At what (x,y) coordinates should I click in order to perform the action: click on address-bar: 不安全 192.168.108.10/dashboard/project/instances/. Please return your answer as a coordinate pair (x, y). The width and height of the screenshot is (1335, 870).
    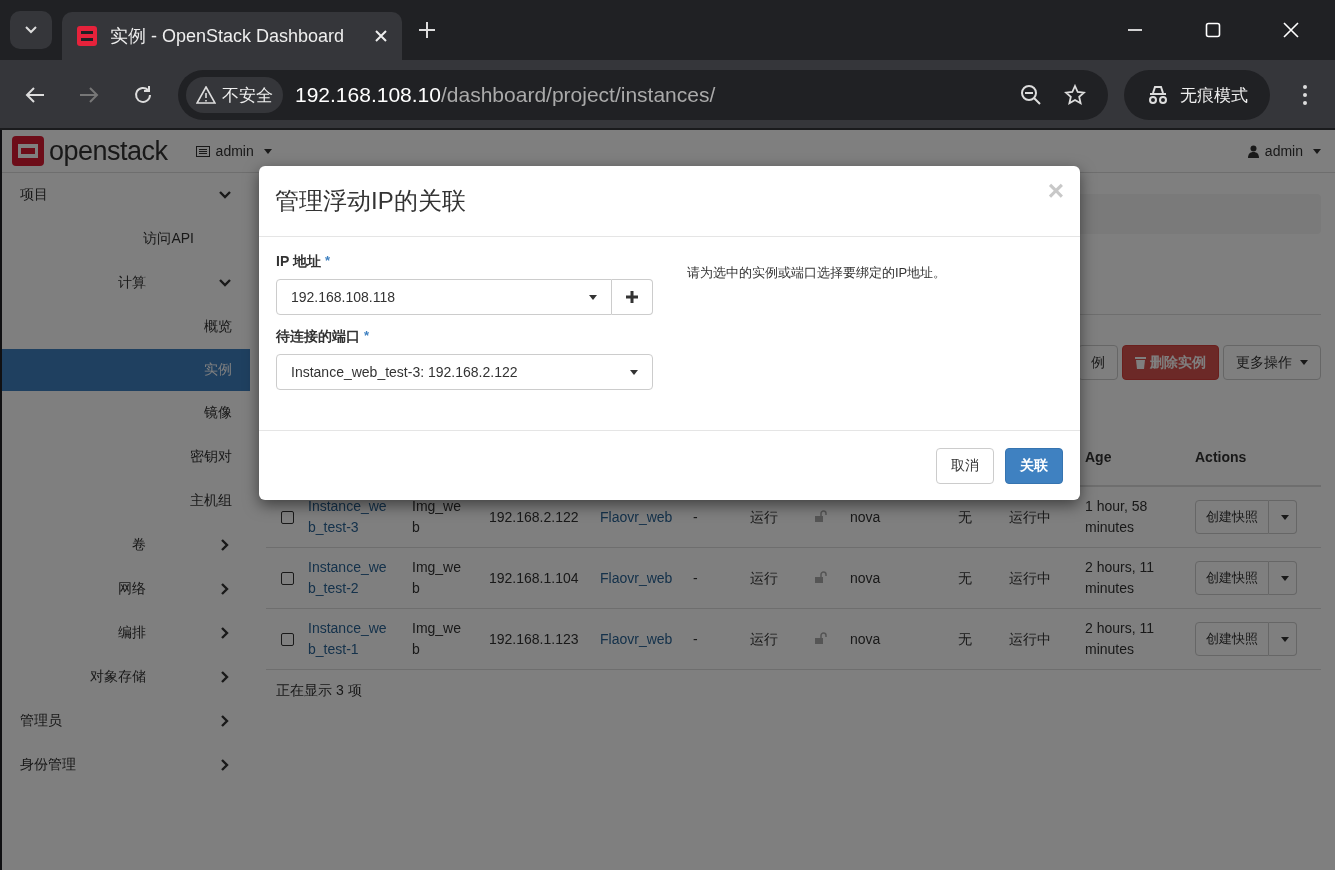
    Looking at the image, I should click on (643, 95).